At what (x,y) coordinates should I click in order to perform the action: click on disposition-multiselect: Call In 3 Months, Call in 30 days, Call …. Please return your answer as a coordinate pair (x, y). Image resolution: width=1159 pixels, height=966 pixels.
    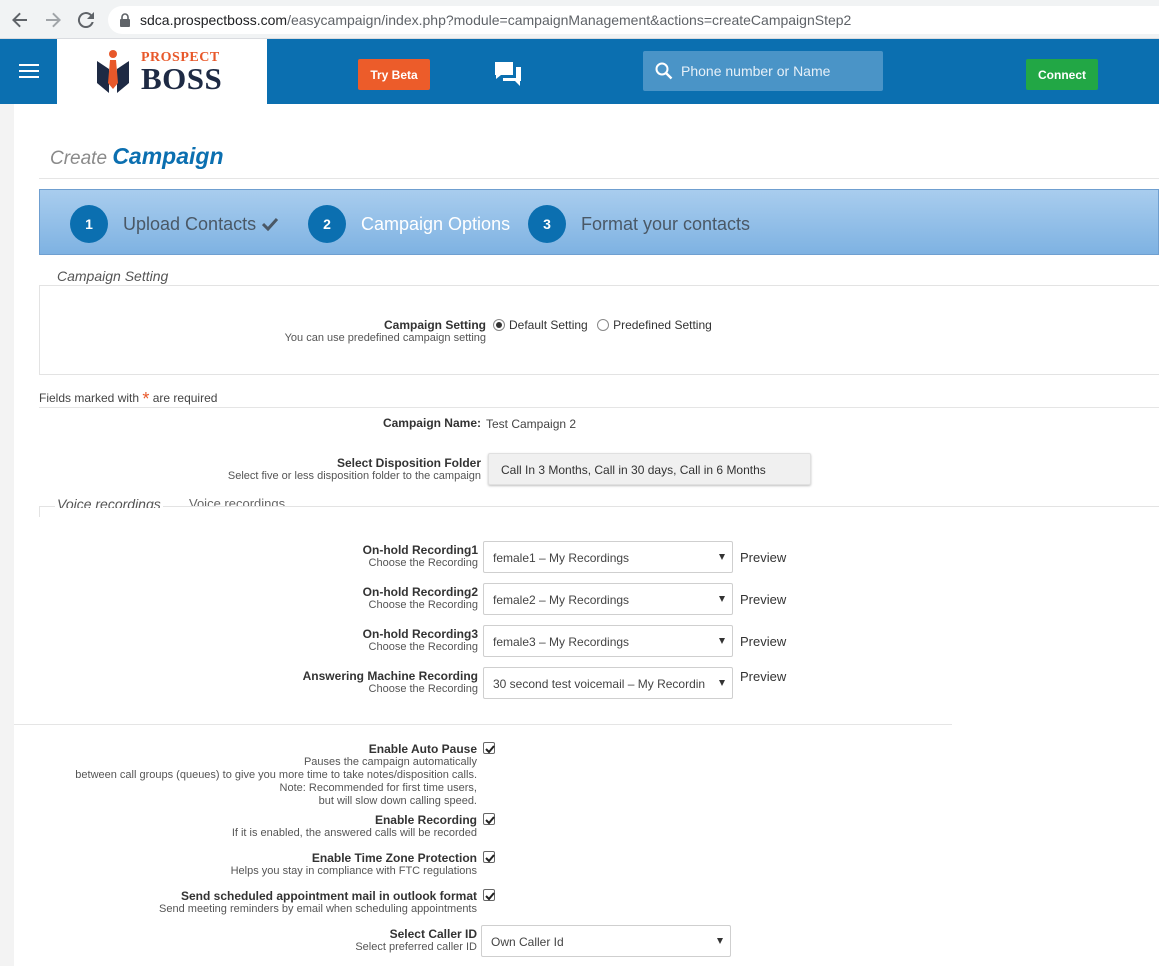
    Looking at the image, I should click on (649, 469).